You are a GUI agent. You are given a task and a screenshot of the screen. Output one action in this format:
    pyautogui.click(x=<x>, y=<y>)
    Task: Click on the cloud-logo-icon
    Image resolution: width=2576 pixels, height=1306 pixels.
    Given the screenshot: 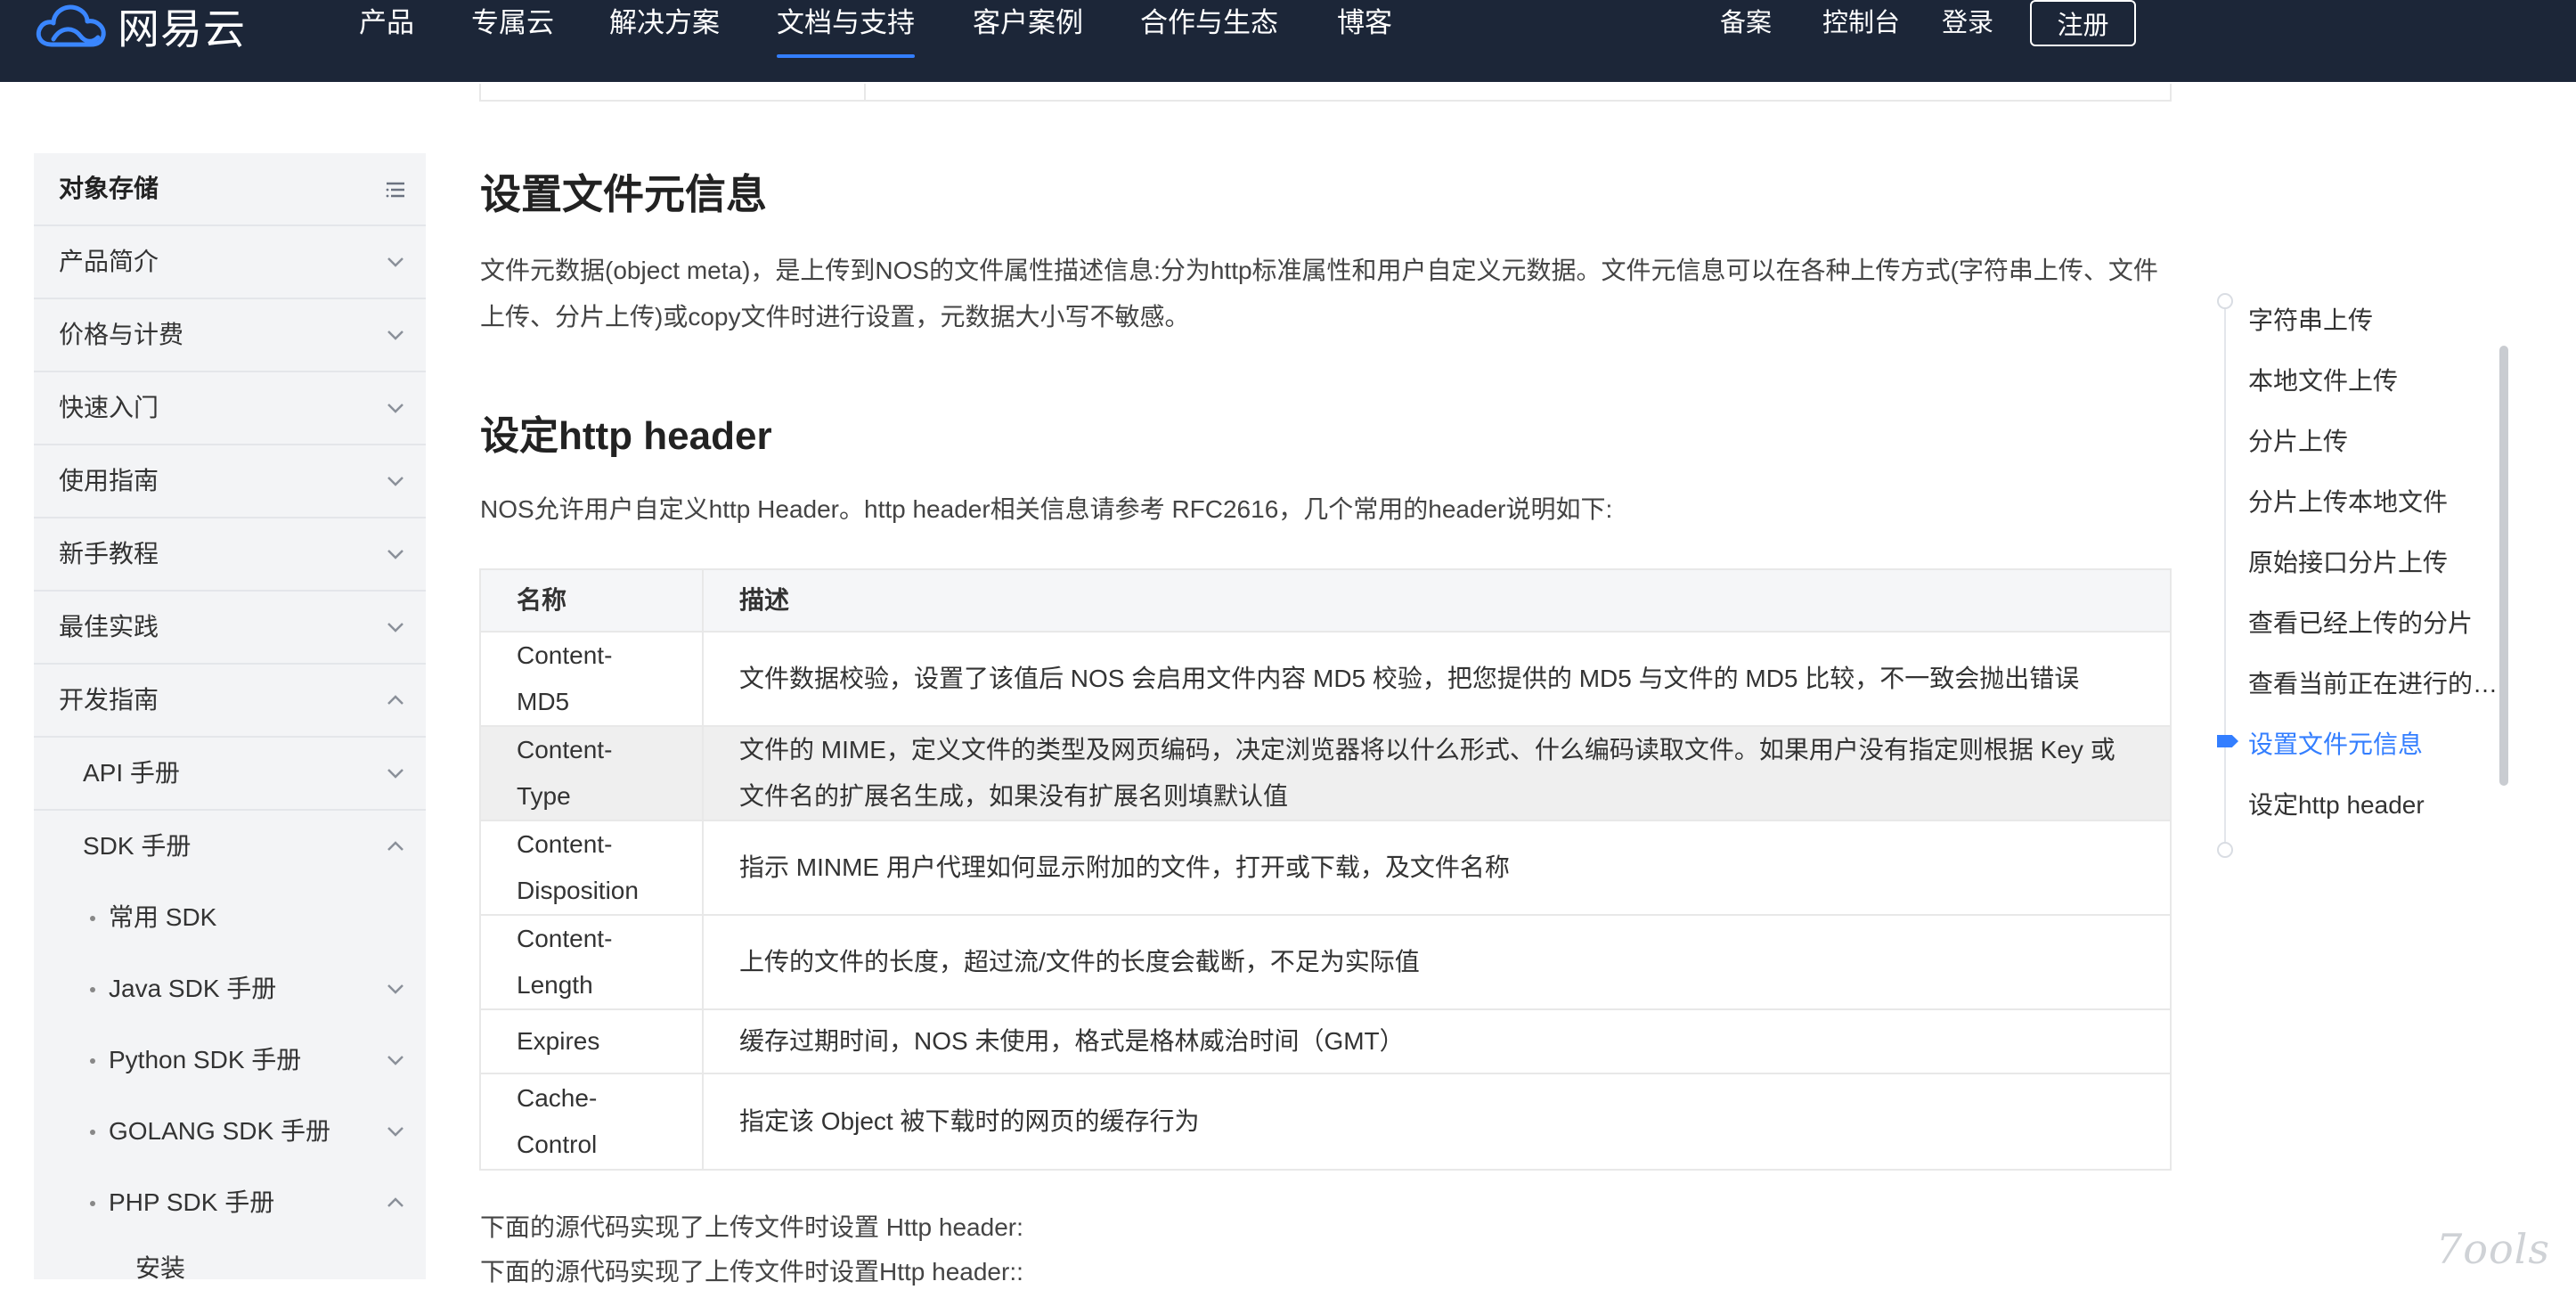 What is the action you would take?
    pyautogui.click(x=71, y=25)
    